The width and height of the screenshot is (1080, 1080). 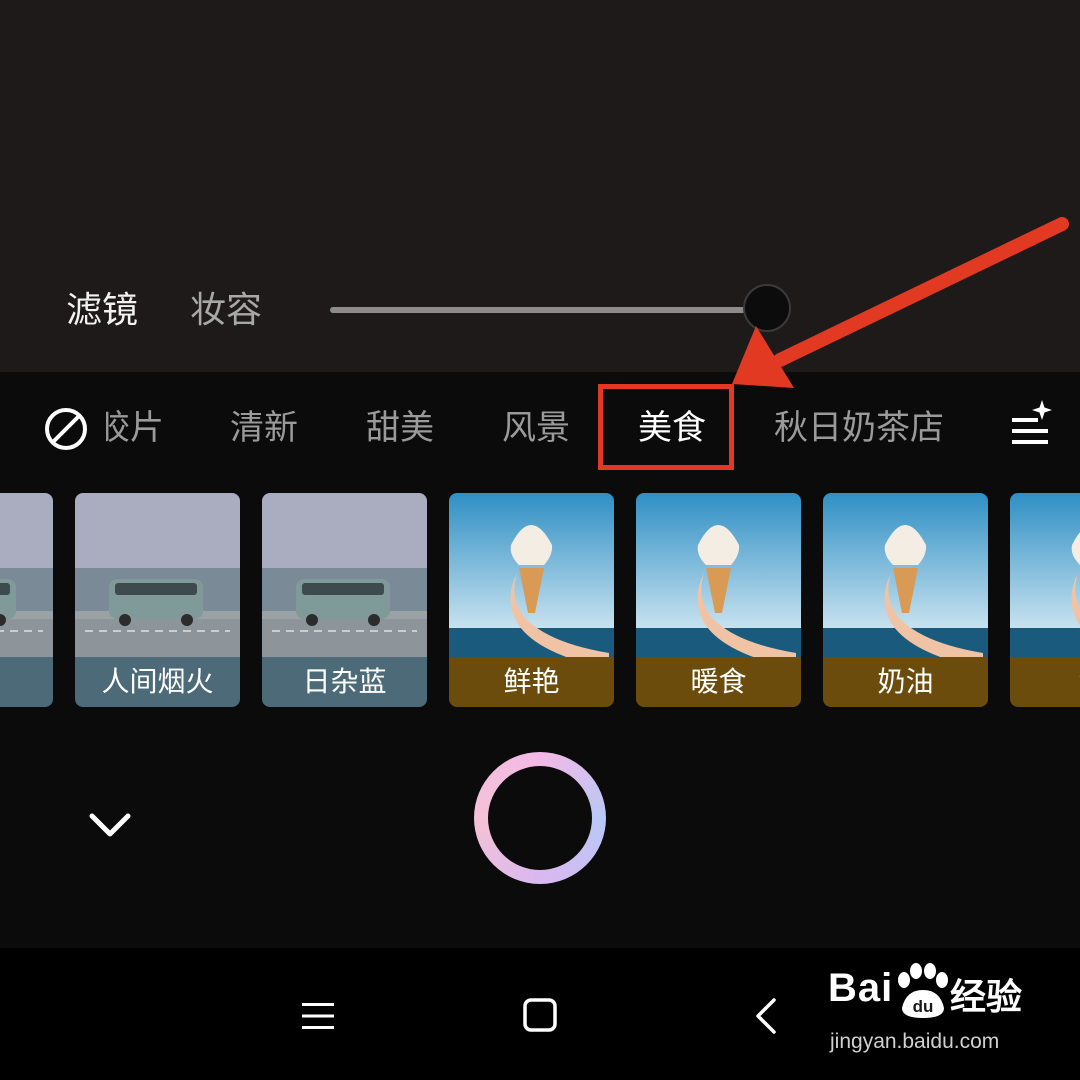 What do you see at coordinates (135, 428) in the screenshot?
I see `category-film: 胶片` at bounding box center [135, 428].